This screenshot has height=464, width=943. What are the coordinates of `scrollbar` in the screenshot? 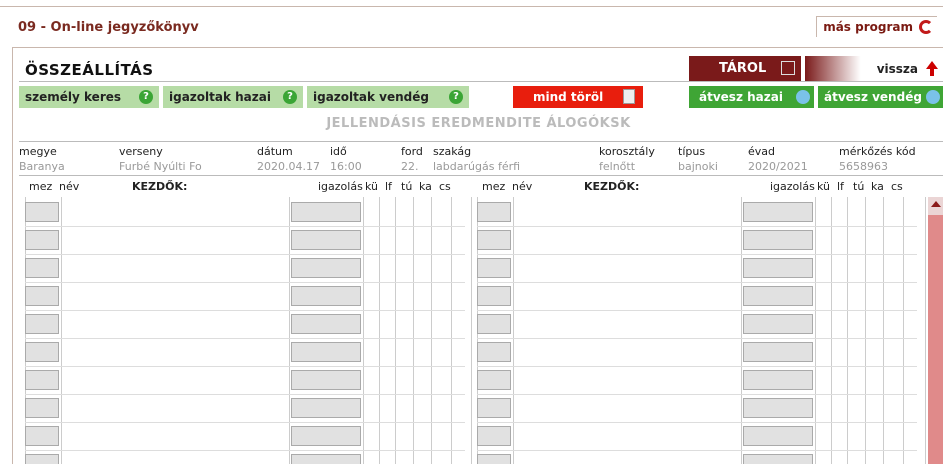 It's located at (935, 330).